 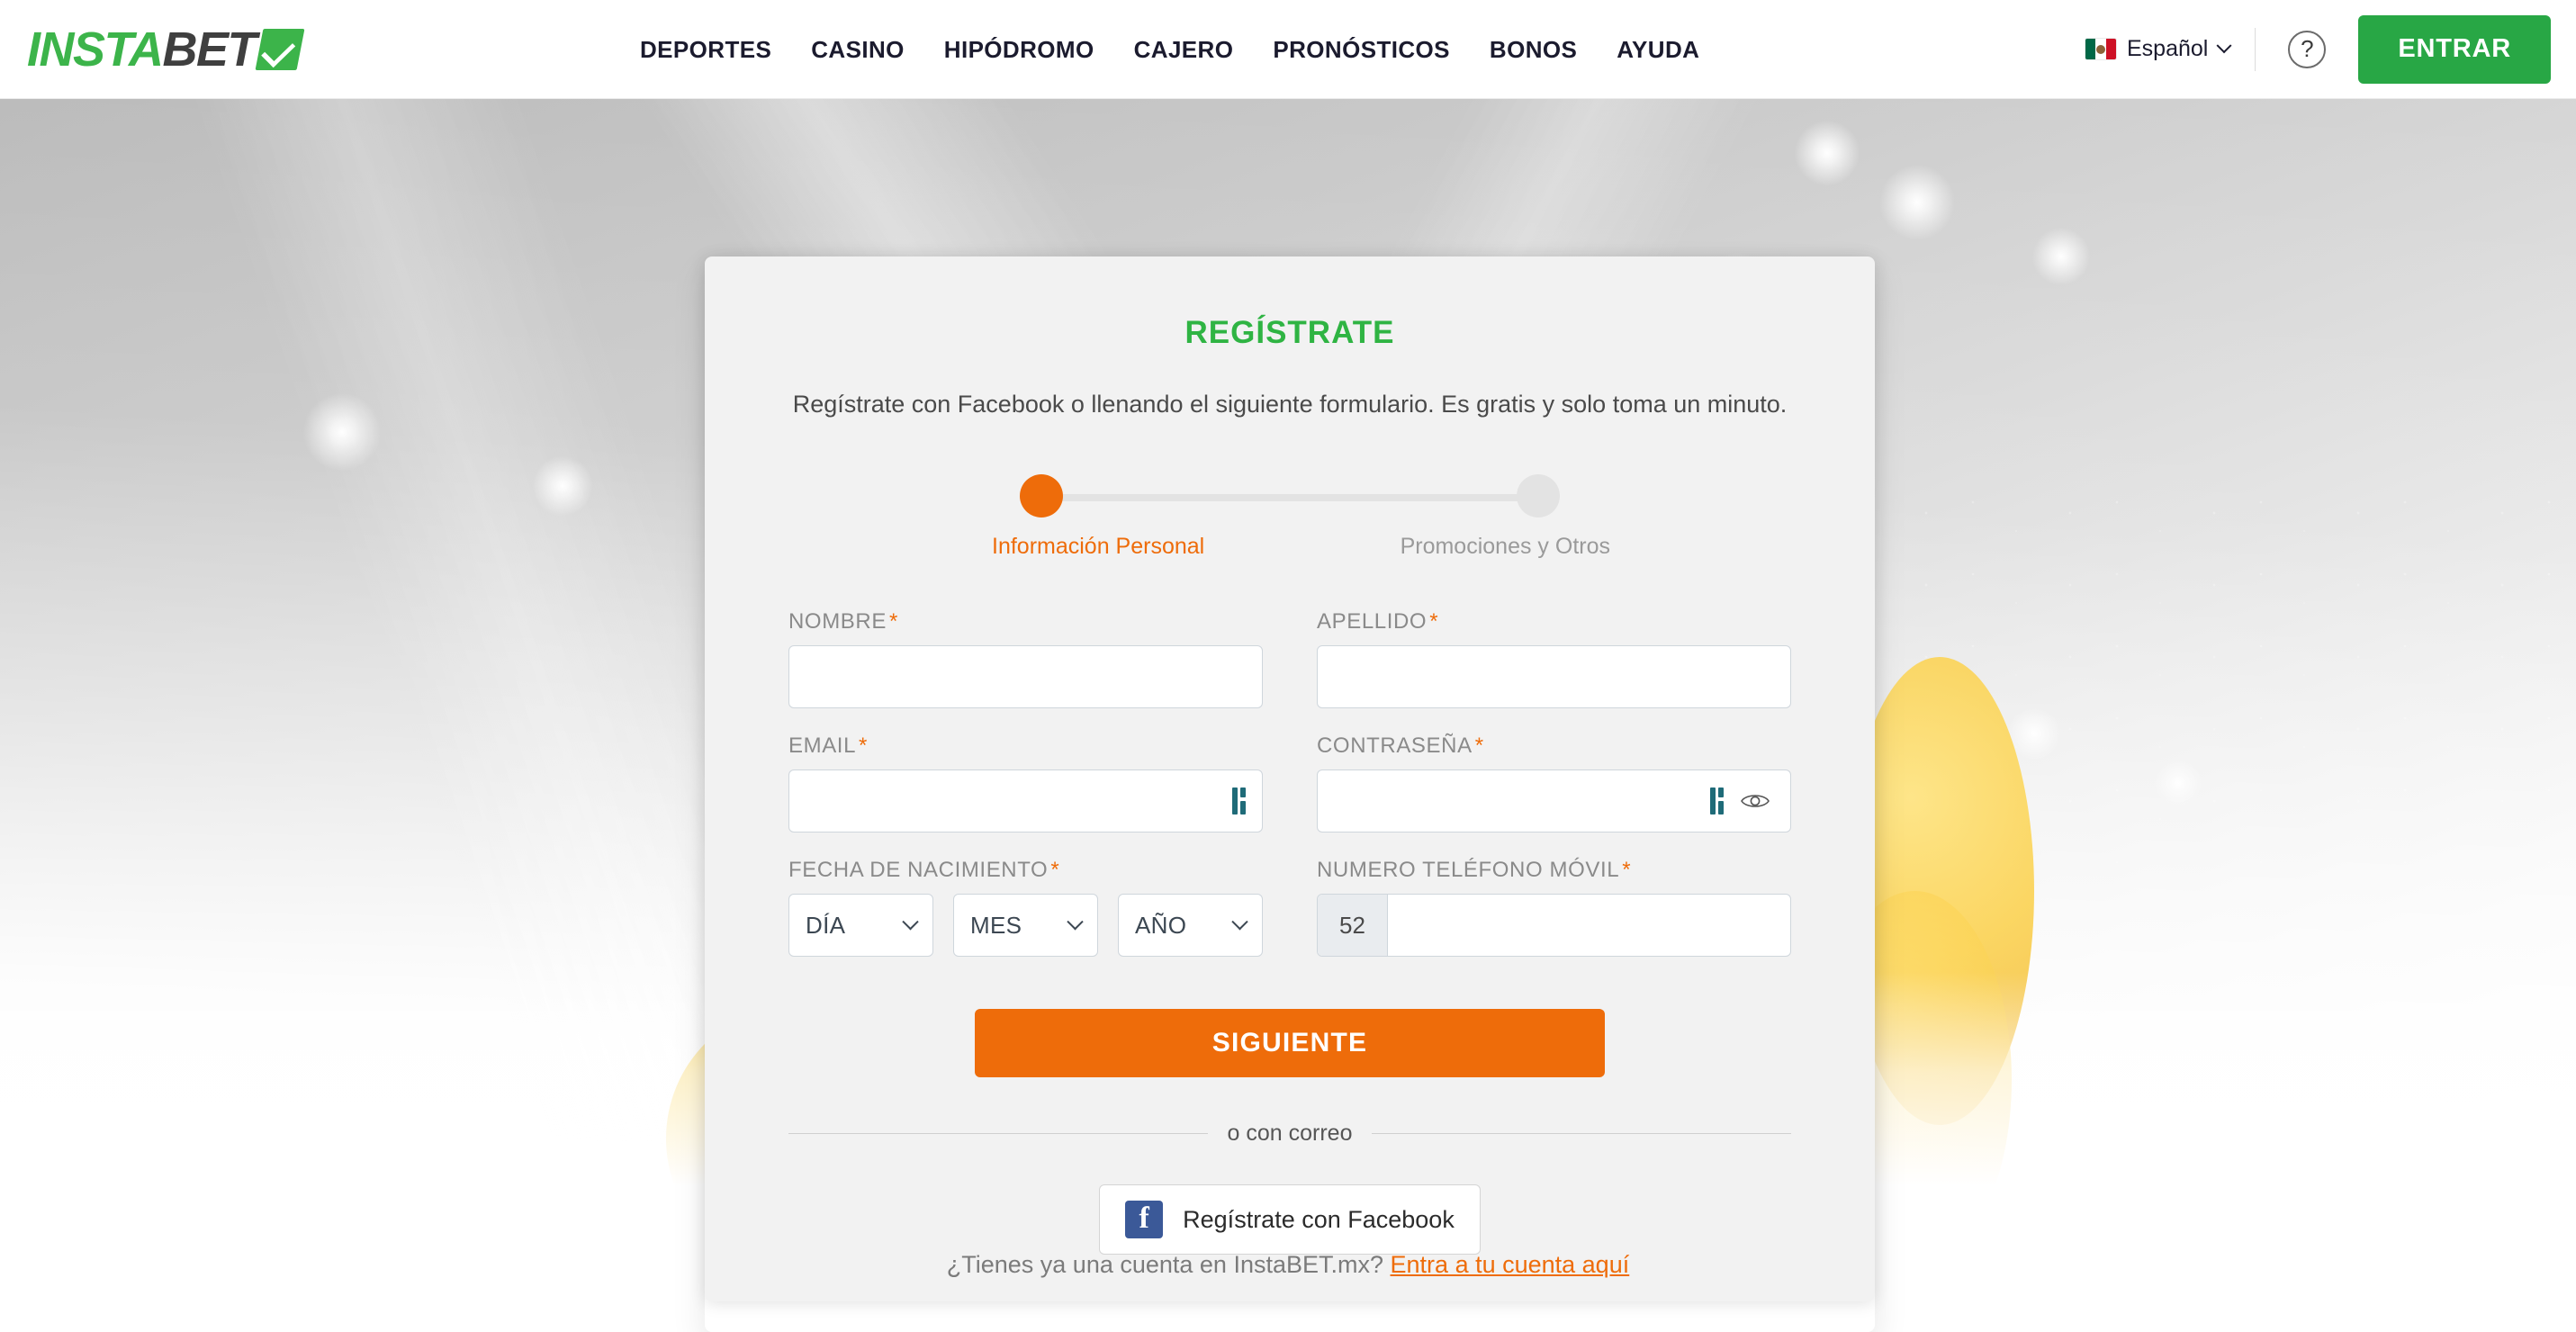 What do you see at coordinates (837, 621) in the screenshot?
I see `label-nombre-text: NOMBRE` at bounding box center [837, 621].